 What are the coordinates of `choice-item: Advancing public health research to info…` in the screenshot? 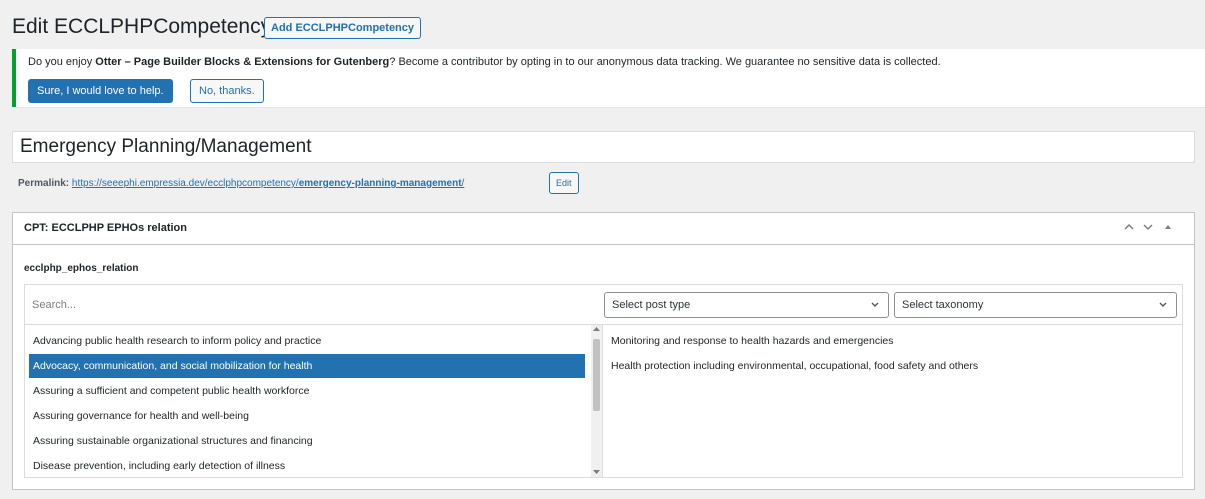 It's located at (307, 341).